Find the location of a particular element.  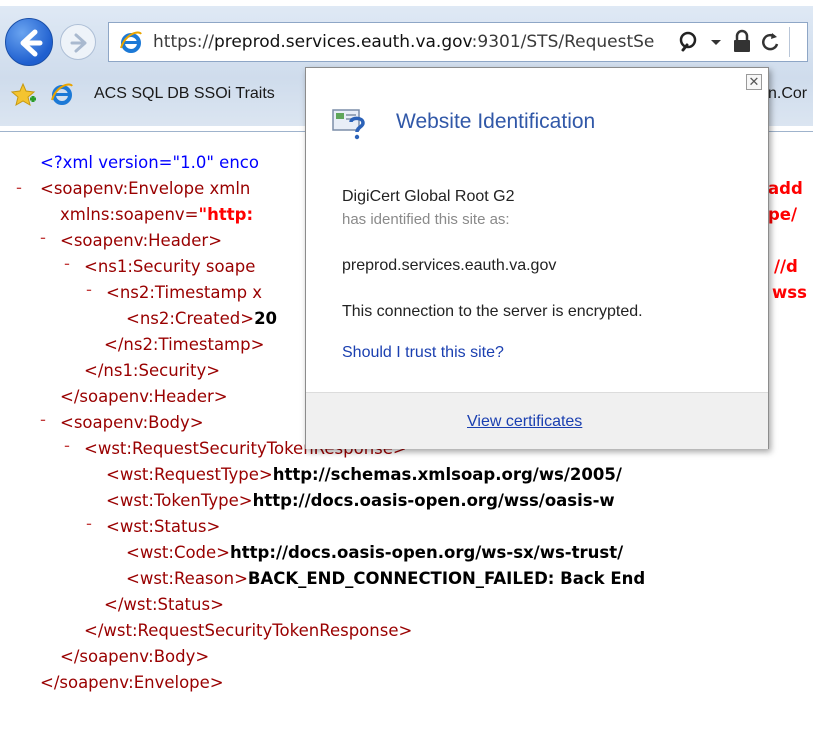

favorites-item-fragment: n.Cor is located at coordinates (787, 94).